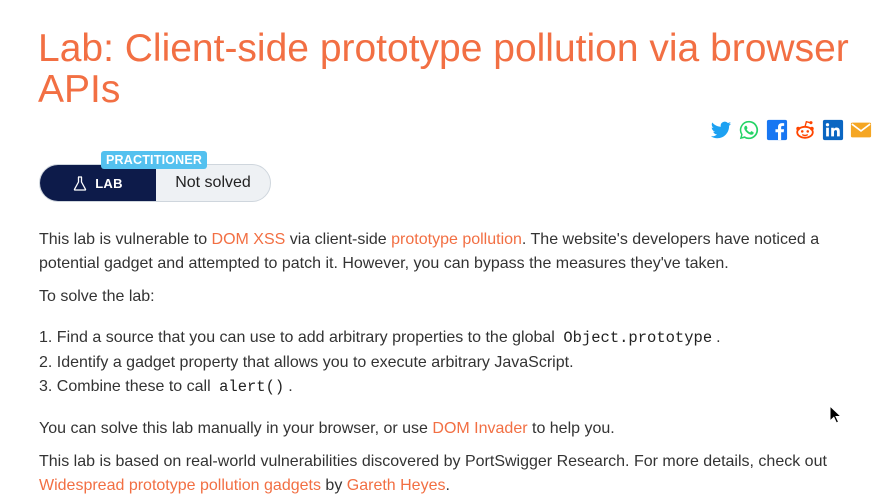 The width and height of the screenshot is (875, 501). What do you see at coordinates (97, 296) in the screenshot?
I see `solve-heading: To solve the lab:` at bounding box center [97, 296].